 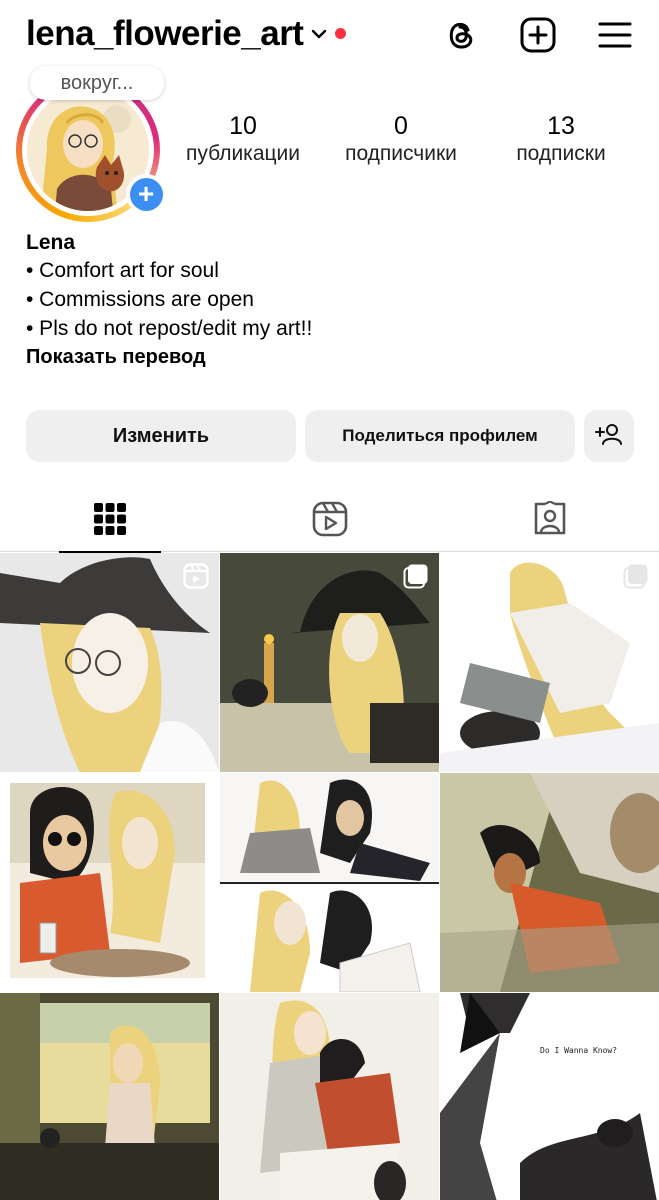 What do you see at coordinates (440, 436) in the screenshot?
I see `share-profile-button: Поделиться профилем` at bounding box center [440, 436].